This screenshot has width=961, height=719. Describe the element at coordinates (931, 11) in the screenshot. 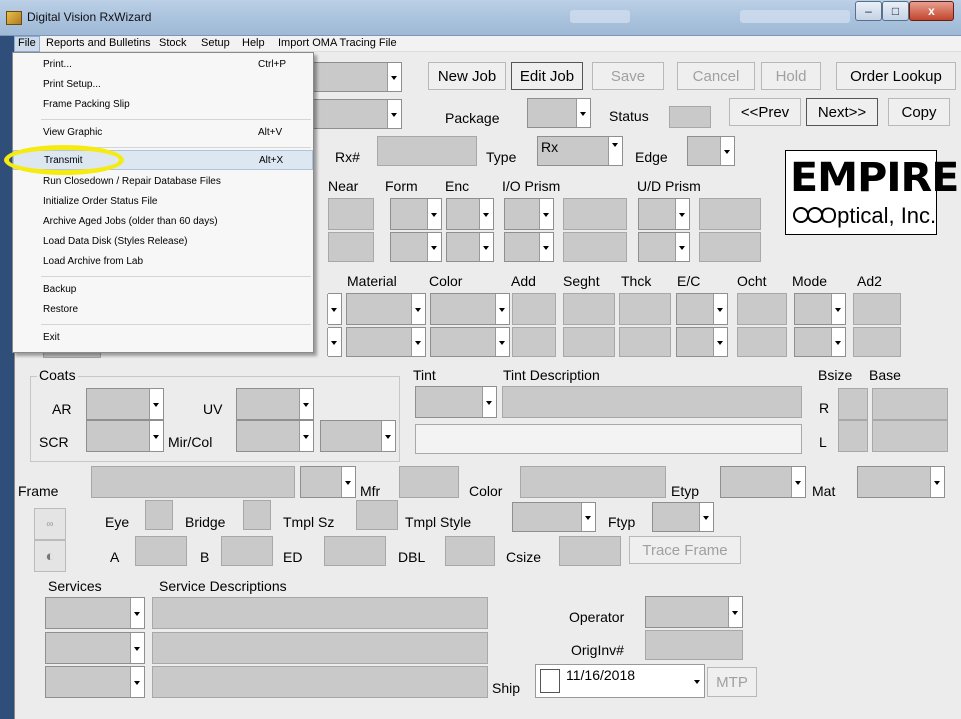

I see `close-button: x` at that location.